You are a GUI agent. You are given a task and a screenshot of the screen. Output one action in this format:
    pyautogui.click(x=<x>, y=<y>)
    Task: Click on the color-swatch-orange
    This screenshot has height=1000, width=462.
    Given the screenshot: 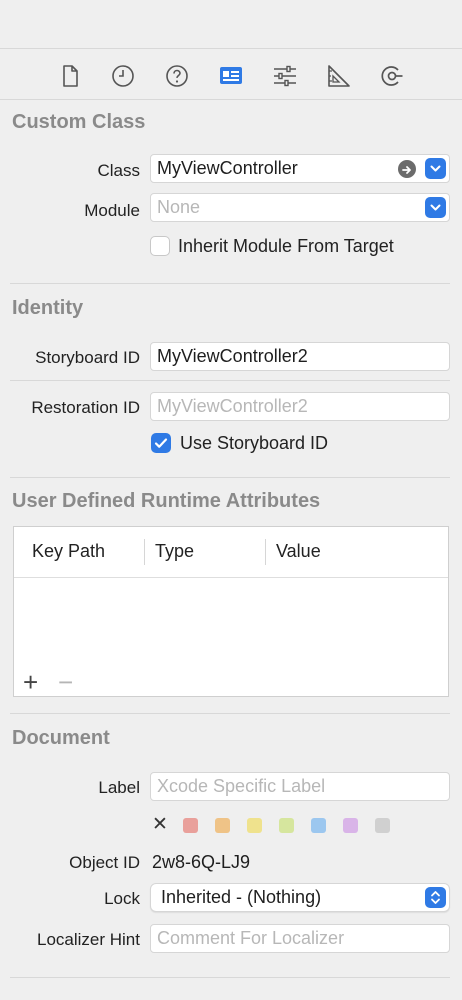 What is the action you would take?
    pyautogui.click(x=222, y=825)
    